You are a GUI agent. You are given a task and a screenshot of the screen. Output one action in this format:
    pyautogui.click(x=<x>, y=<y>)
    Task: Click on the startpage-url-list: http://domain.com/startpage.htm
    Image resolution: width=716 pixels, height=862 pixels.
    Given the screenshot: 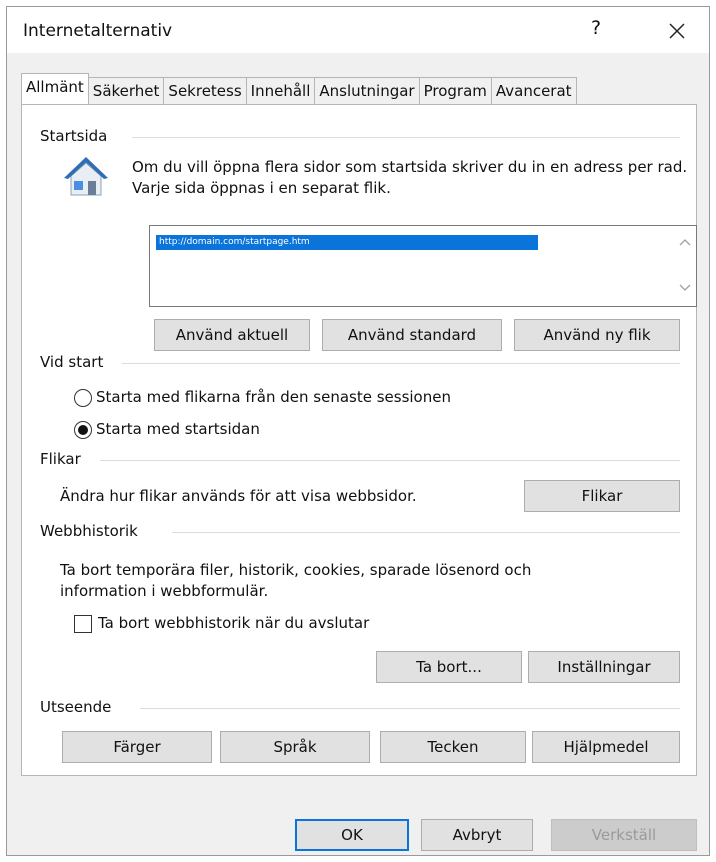 What is the action you would take?
    pyautogui.click(x=423, y=266)
    